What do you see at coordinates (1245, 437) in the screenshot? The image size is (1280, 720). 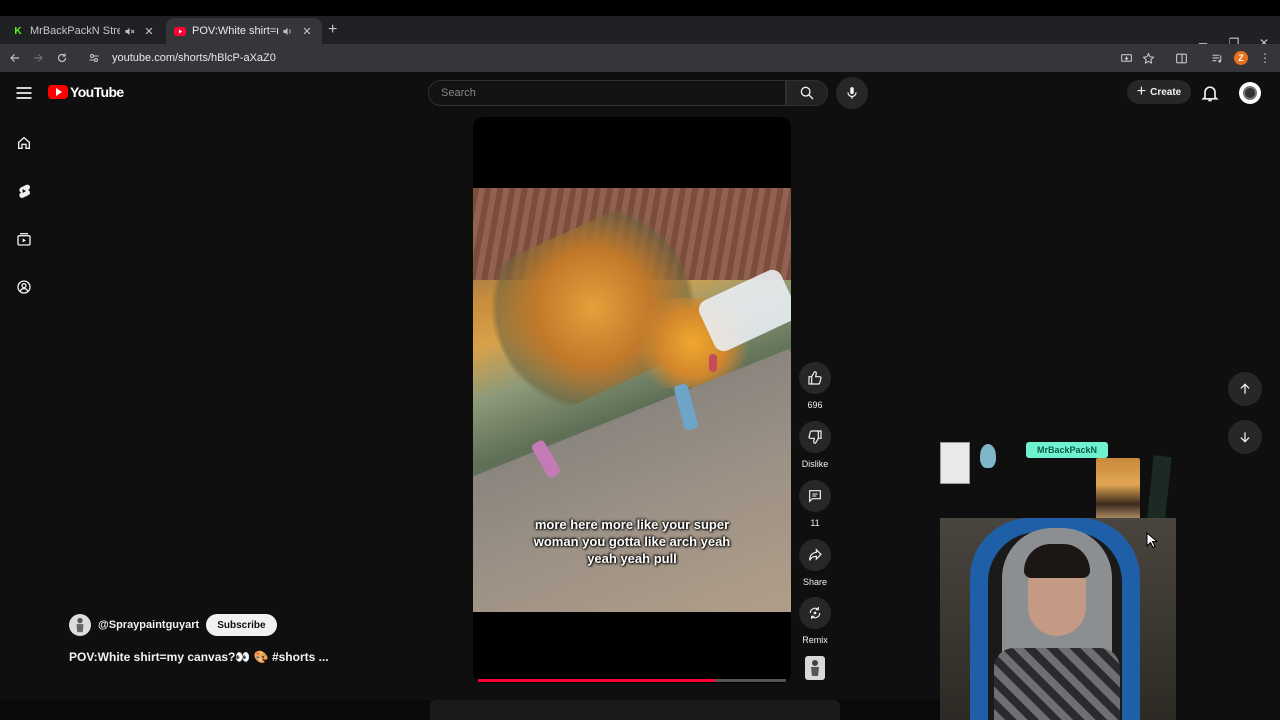 I see `next-short-arrow-down-icon` at bounding box center [1245, 437].